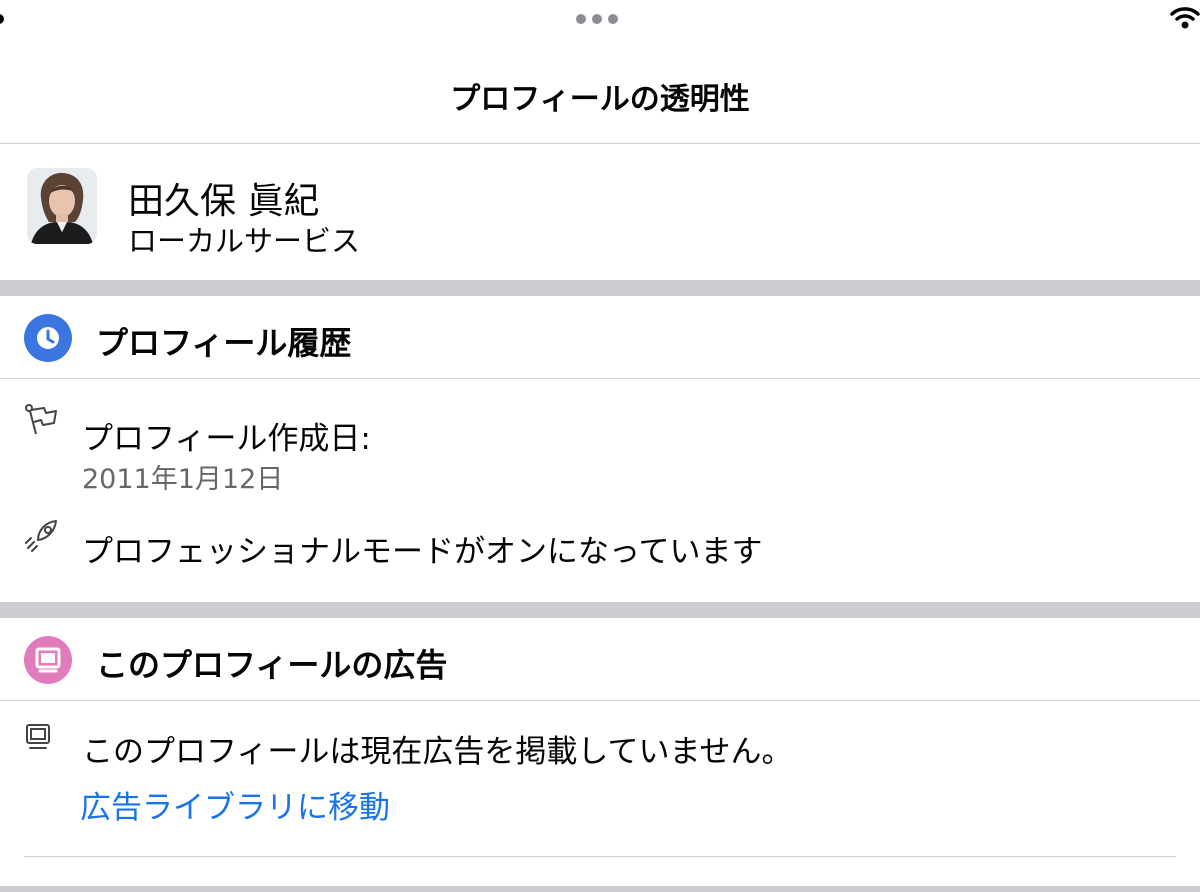 Image resolution: width=1200 pixels, height=892 pixels. What do you see at coordinates (224, 343) in the screenshot?
I see `history-section-title: プロフィール履歴` at bounding box center [224, 343].